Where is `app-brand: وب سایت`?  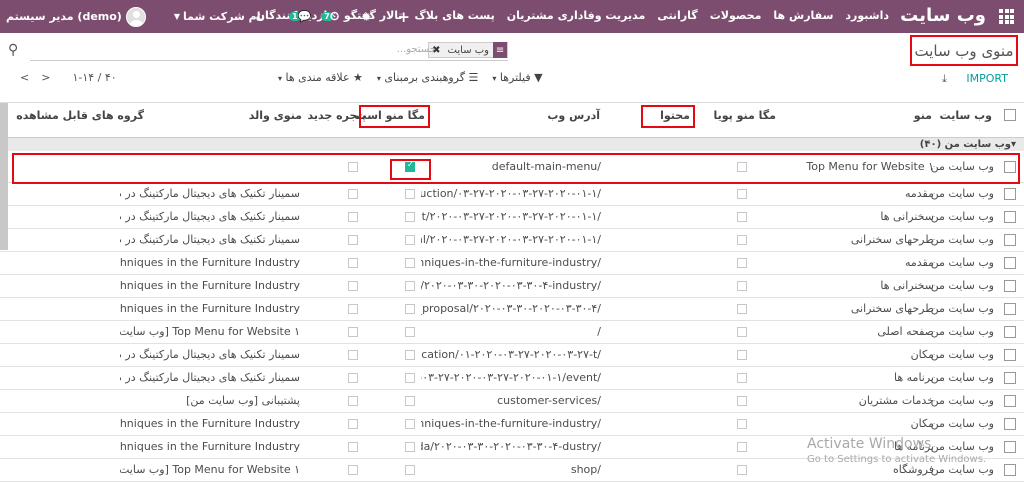
app-brand: وب سایت is located at coordinates (943, 15).